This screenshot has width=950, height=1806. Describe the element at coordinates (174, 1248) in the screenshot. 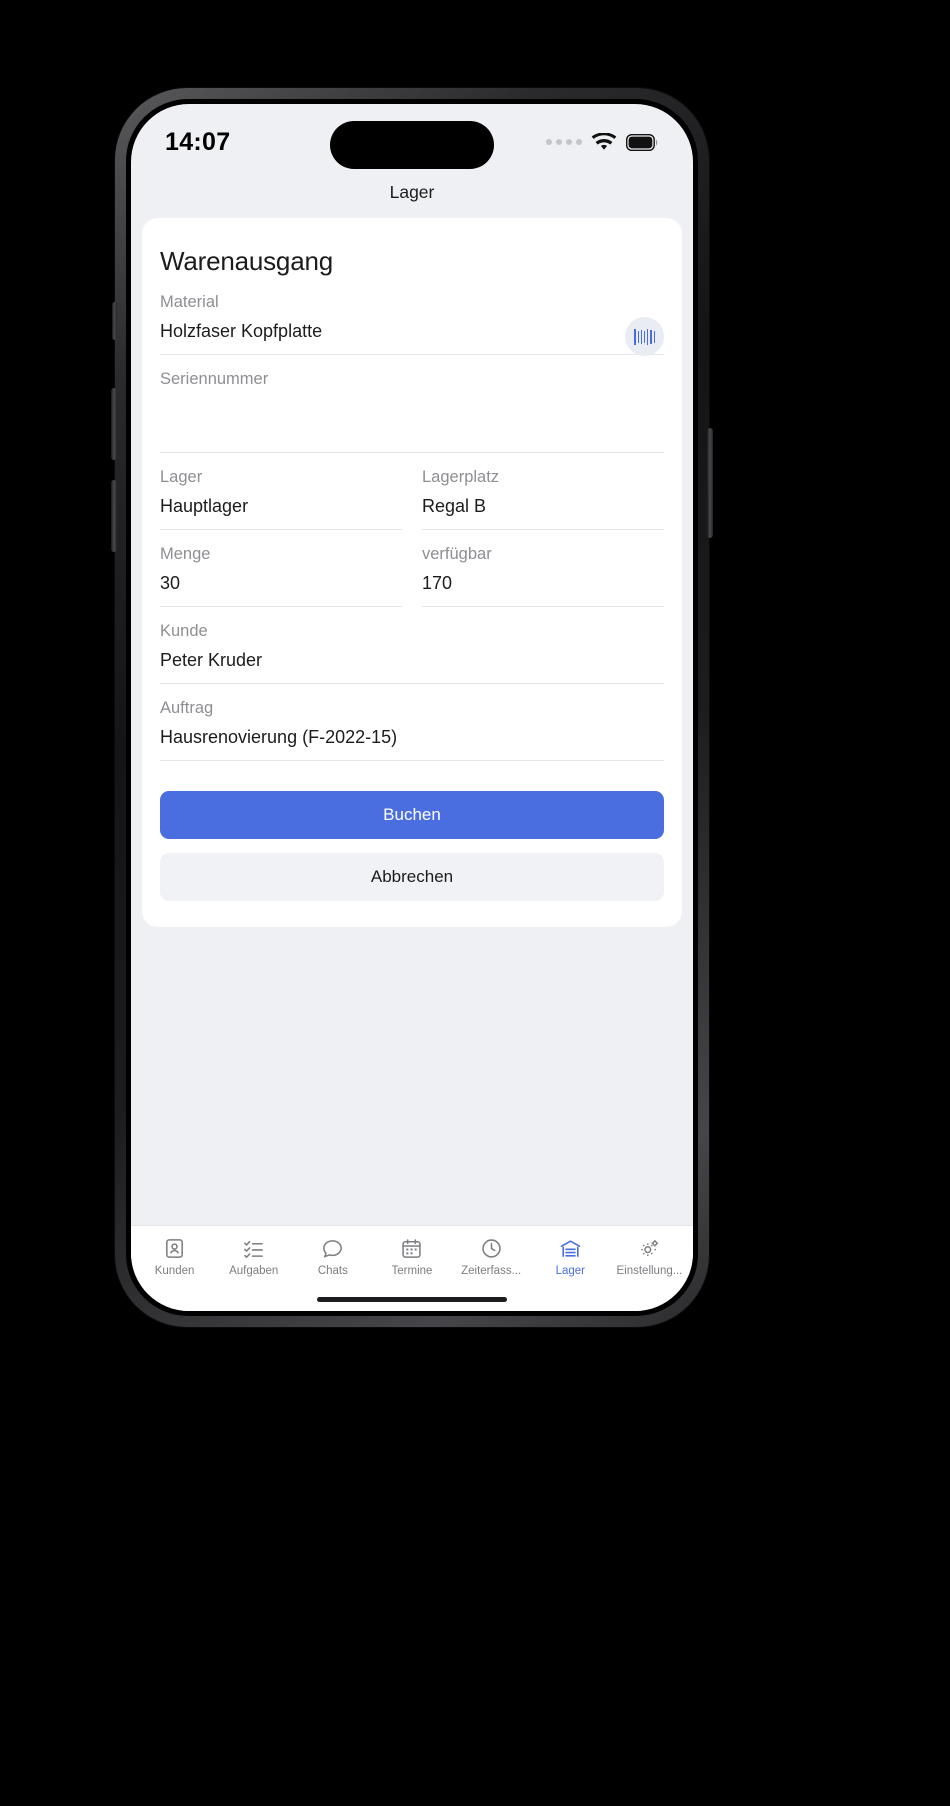

I see `contact-card-icon` at that location.